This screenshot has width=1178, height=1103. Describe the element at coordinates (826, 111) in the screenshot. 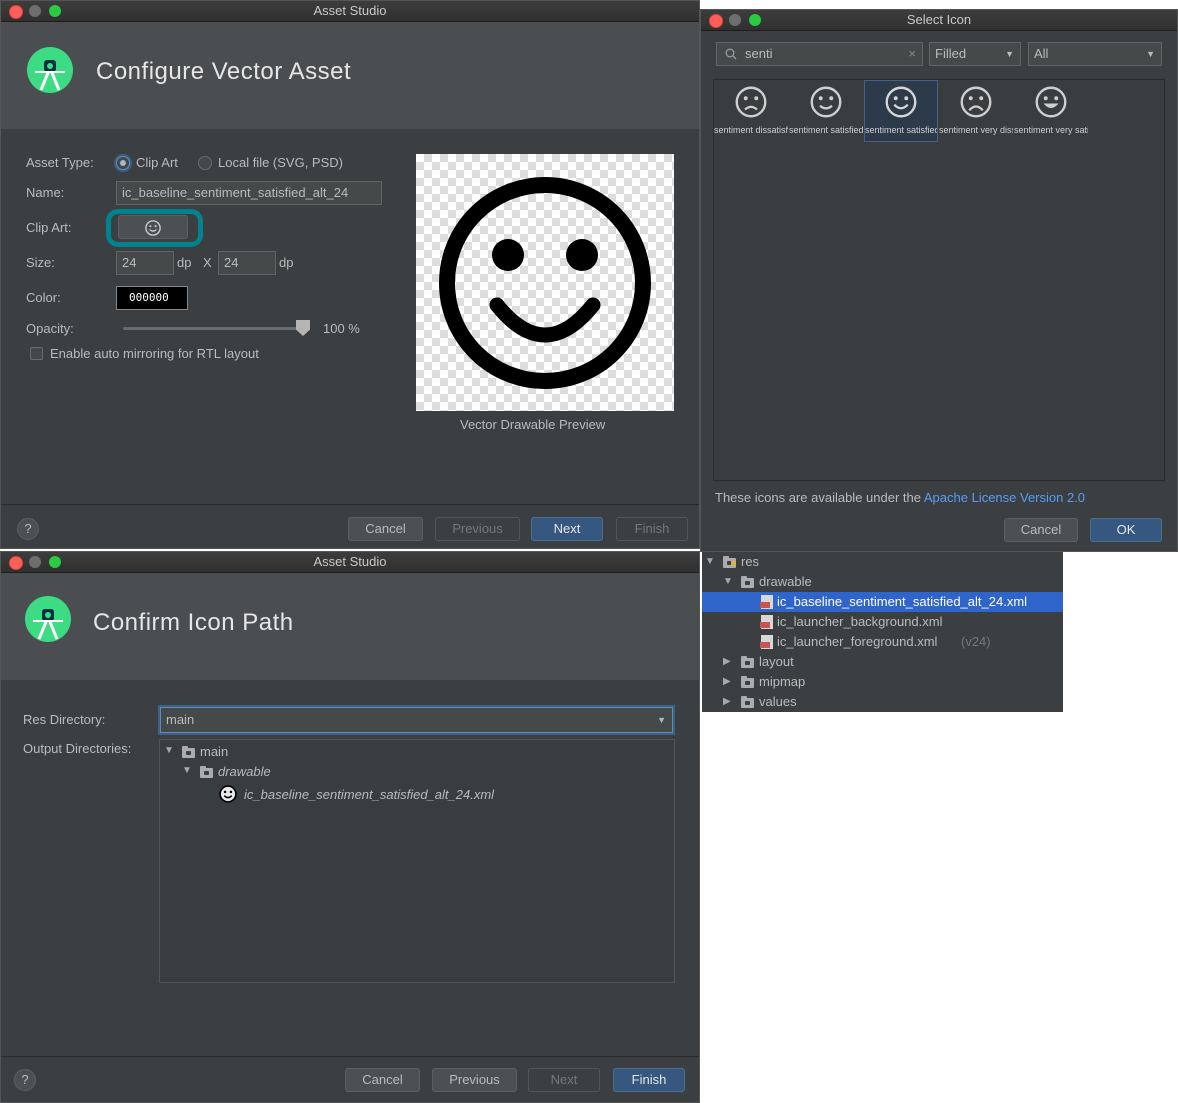

I see `icon-grid-item: sentiment satisfied` at that location.